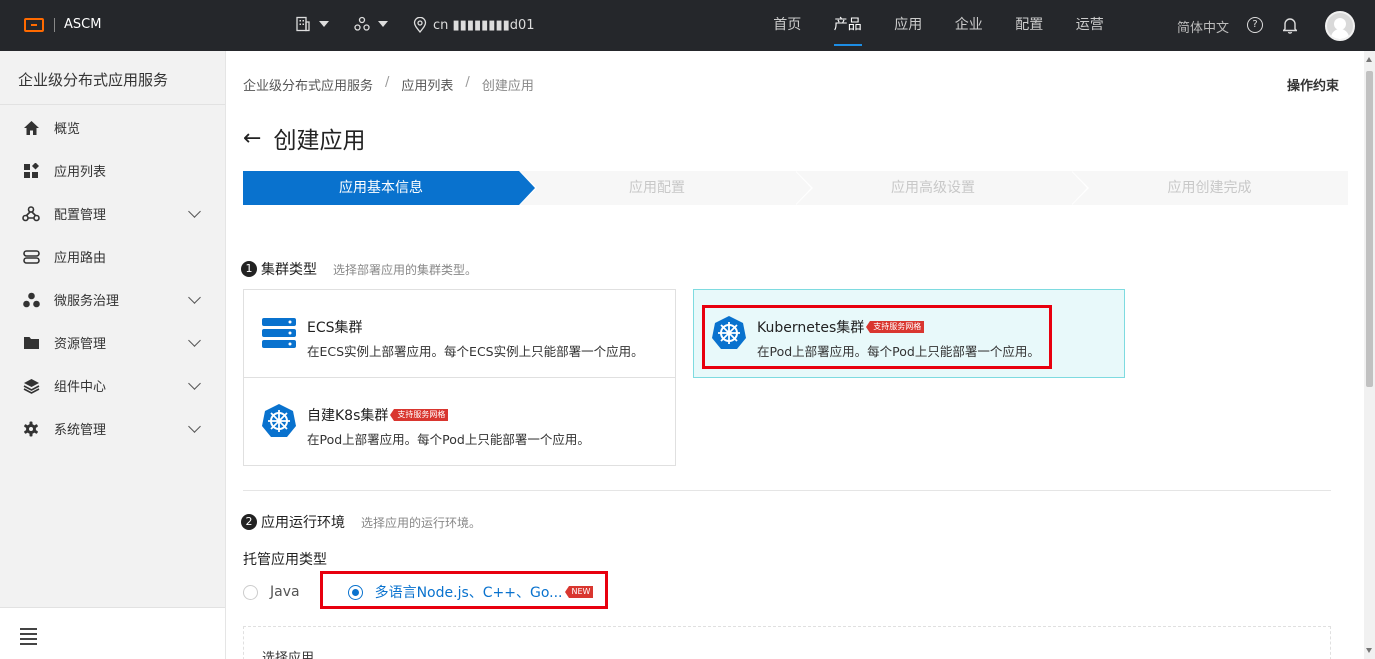 The height and width of the screenshot is (659, 1375). What do you see at coordinates (112, 127) in the screenshot?
I see `sidebar-item-overview: 概览` at bounding box center [112, 127].